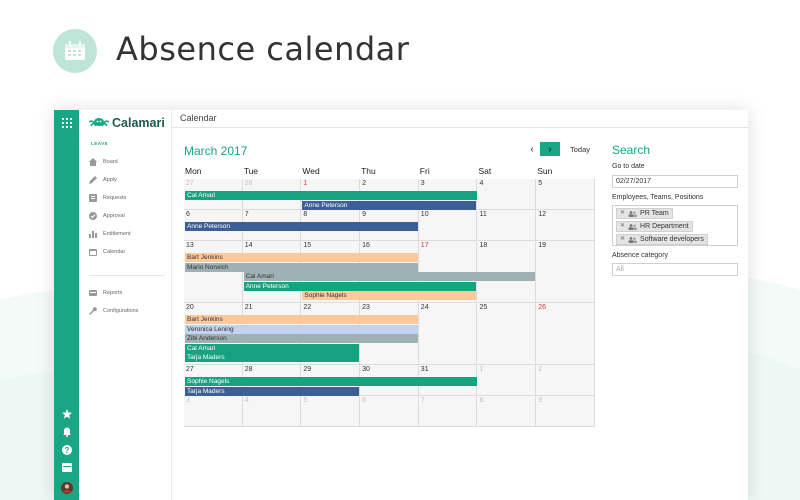  What do you see at coordinates (301, 267) in the screenshot?
I see `absence-bar: Mario Norwich` at bounding box center [301, 267].